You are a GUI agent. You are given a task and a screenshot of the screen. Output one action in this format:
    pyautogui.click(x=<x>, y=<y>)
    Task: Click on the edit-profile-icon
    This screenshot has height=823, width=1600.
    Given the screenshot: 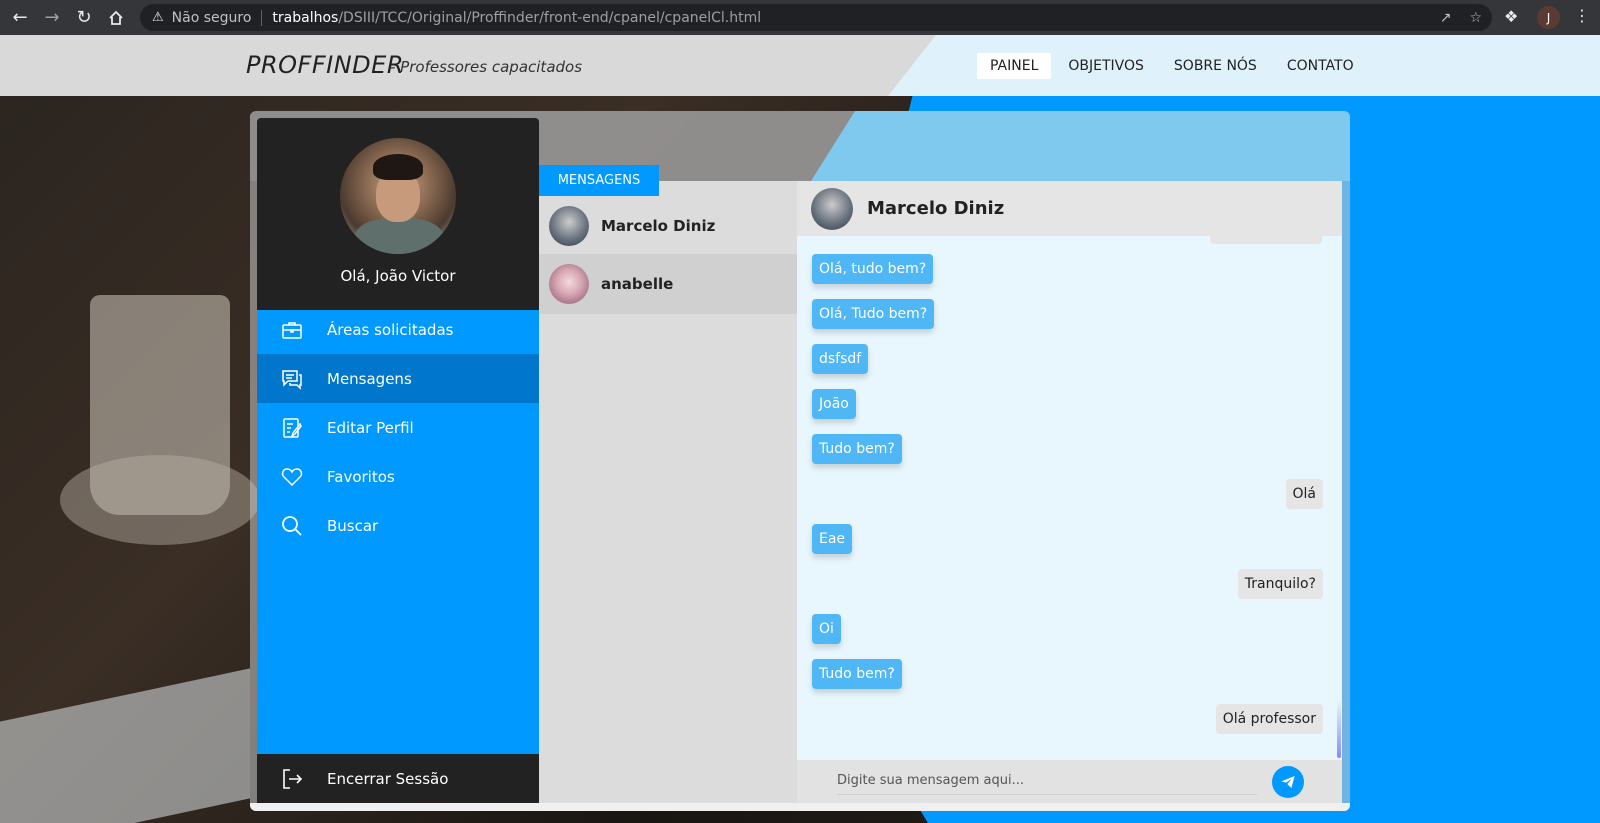 What is the action you would take?
    pyautogui.click(x=292, y=428)
    